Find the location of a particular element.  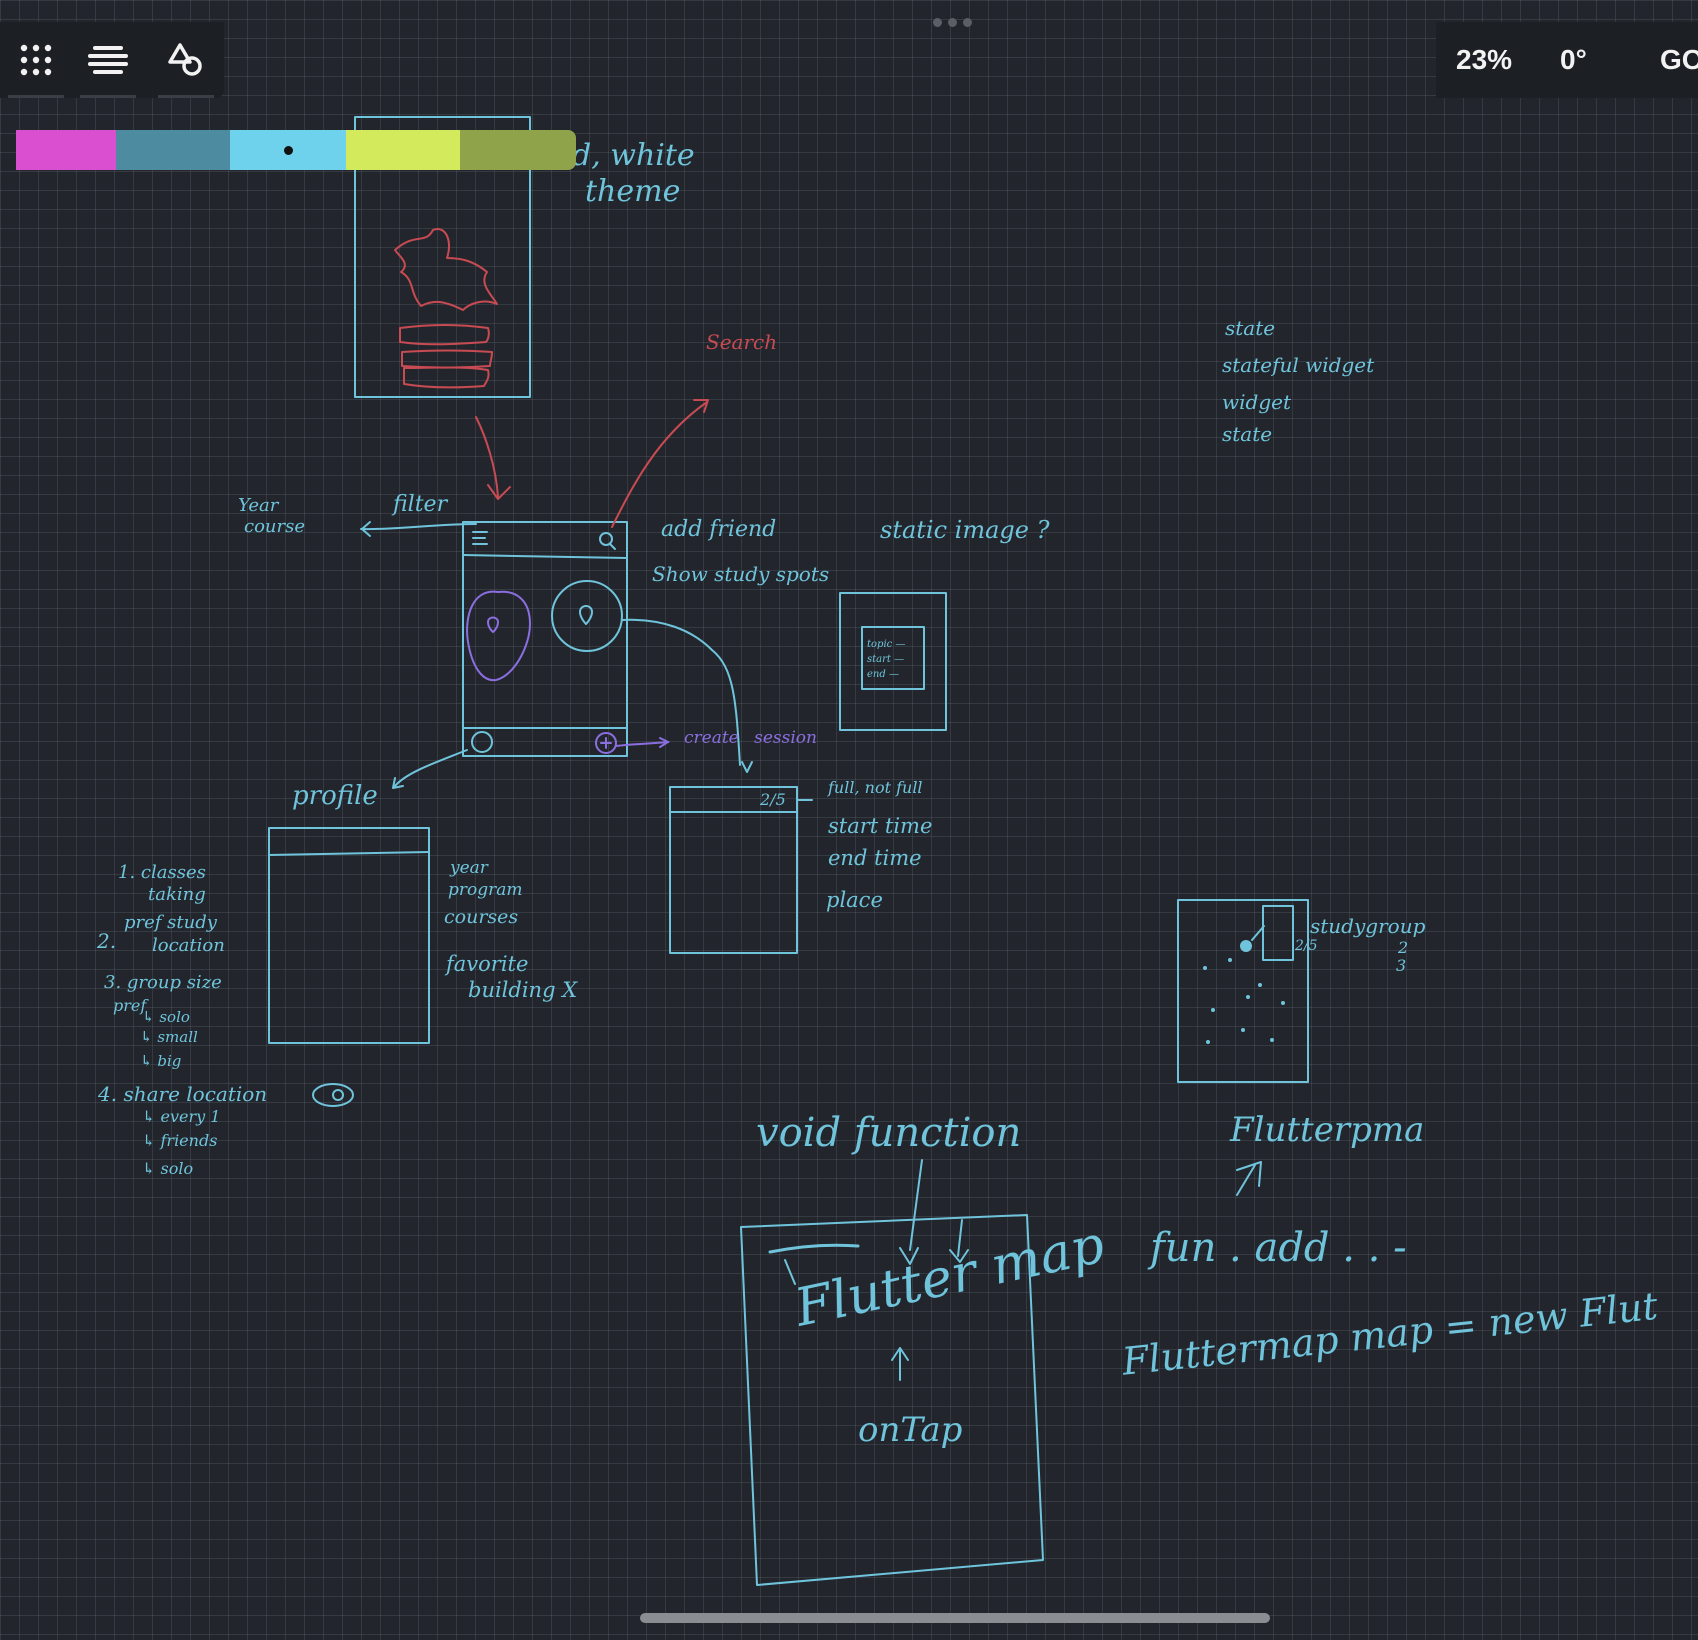

note-place: place is located at coordinates (854, 900).